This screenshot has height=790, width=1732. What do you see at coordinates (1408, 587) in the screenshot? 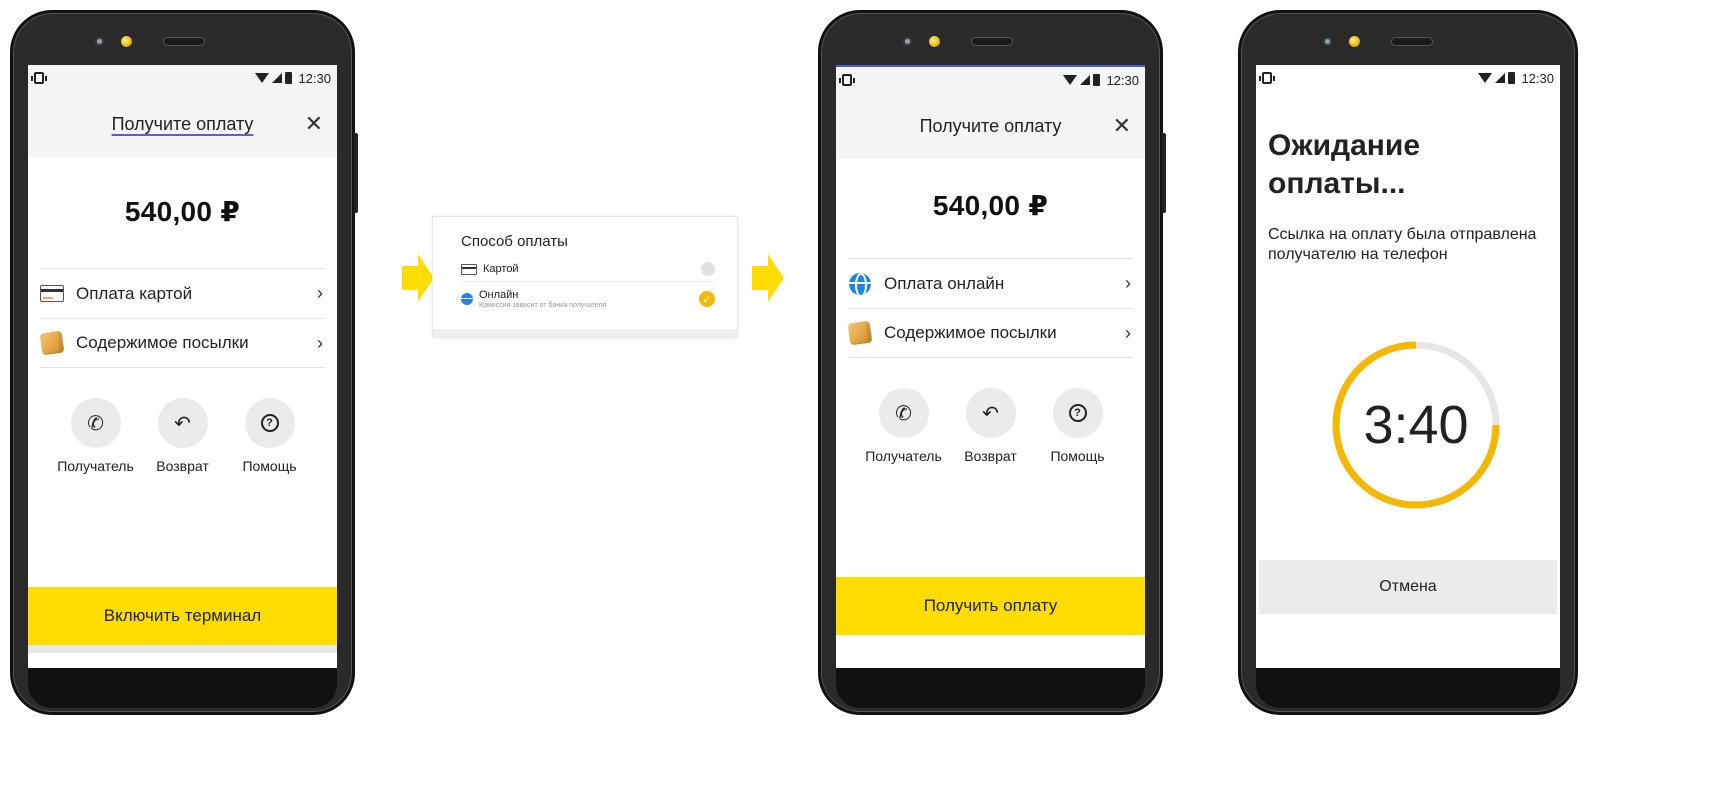
I see `cancel-button: Отмена` at bounding box center [1408, 587].